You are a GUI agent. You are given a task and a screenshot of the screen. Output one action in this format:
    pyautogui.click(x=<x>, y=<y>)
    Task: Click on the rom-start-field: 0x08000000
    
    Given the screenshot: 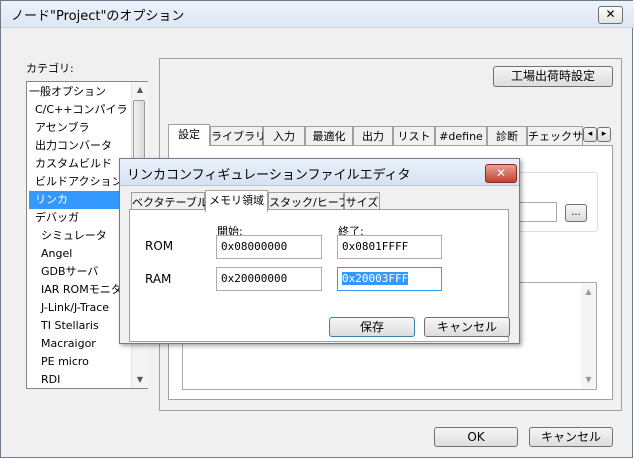 What is the action you would take?
    pyautogui.click(x=269, y=247)
    